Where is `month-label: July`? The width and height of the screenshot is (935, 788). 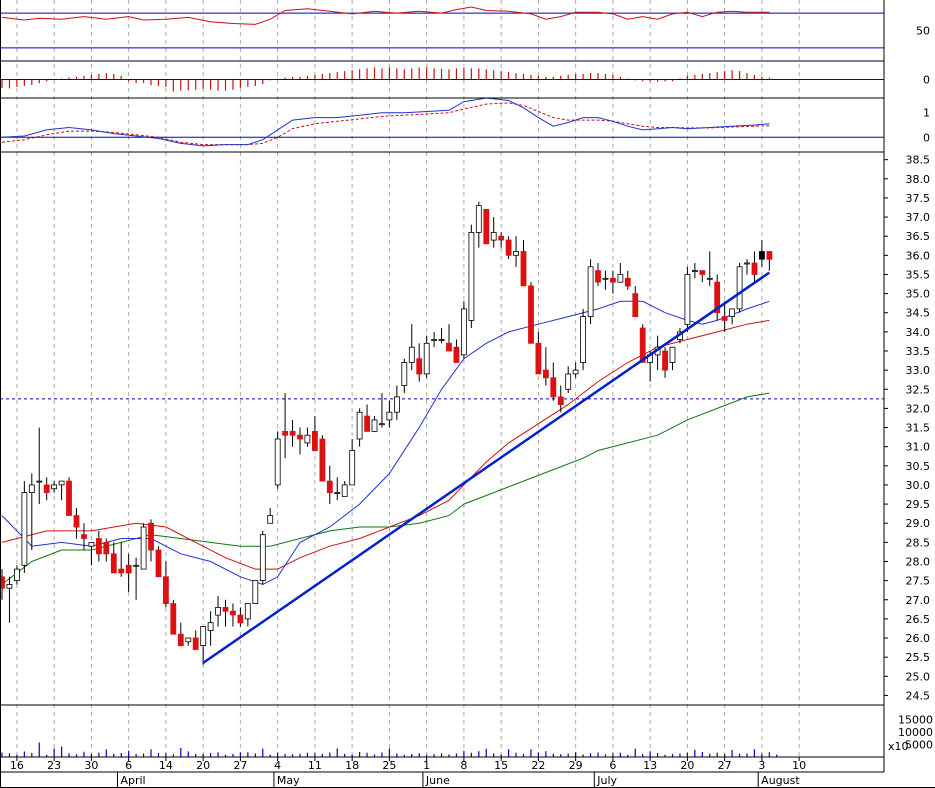
month-label: July is located at coordinates (606, 780).